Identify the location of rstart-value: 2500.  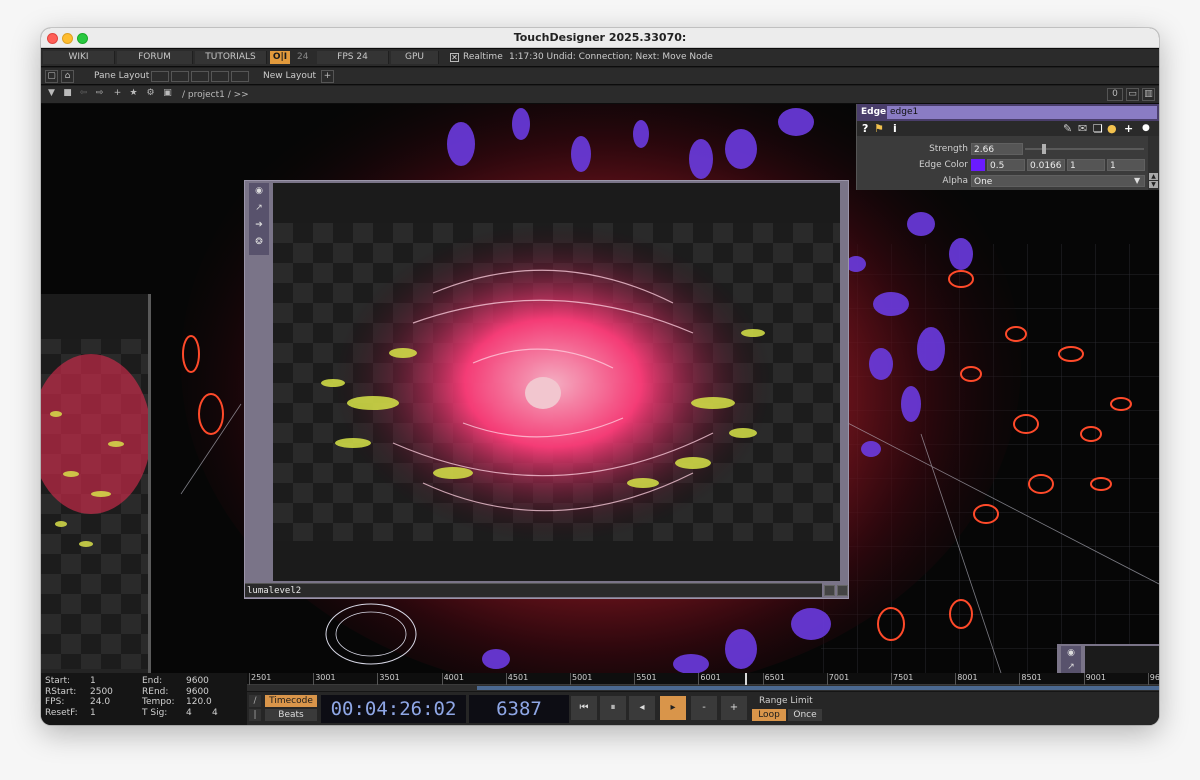
(101, 692).